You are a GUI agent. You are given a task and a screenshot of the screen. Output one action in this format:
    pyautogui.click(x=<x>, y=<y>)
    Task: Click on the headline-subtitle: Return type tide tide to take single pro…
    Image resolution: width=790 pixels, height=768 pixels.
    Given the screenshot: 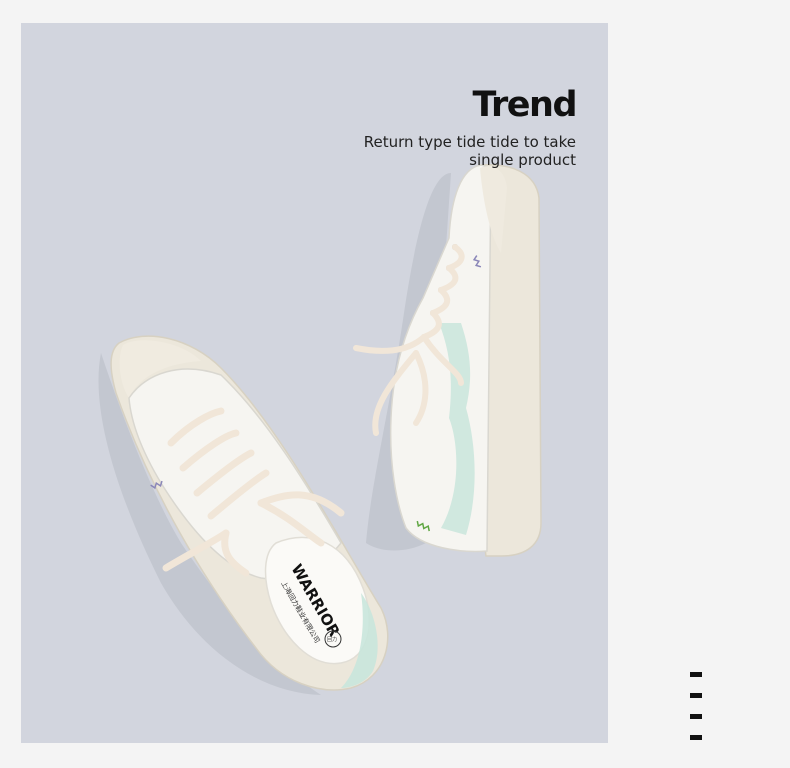 What is the action you would take?
    pyautogui.click(x=469, y=151)
    